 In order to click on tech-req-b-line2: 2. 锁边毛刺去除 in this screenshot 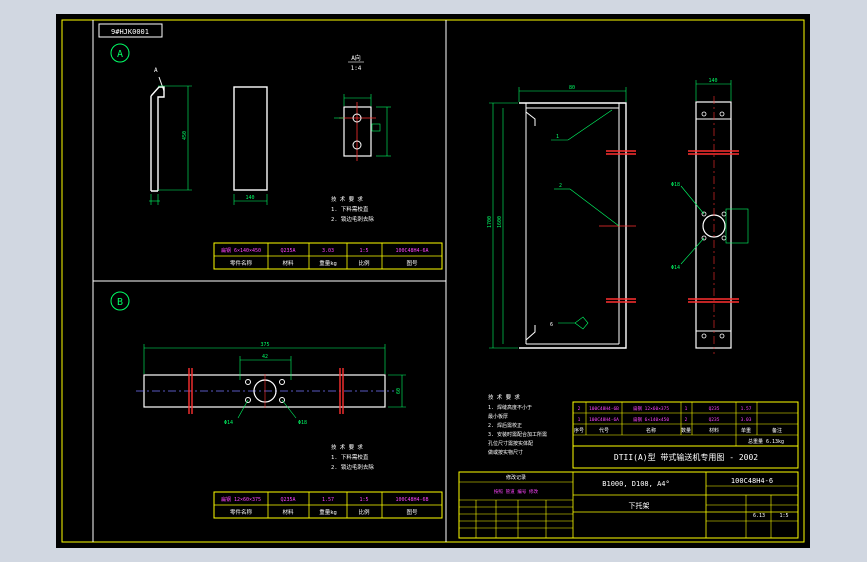, I will do `click(352, 467)`.